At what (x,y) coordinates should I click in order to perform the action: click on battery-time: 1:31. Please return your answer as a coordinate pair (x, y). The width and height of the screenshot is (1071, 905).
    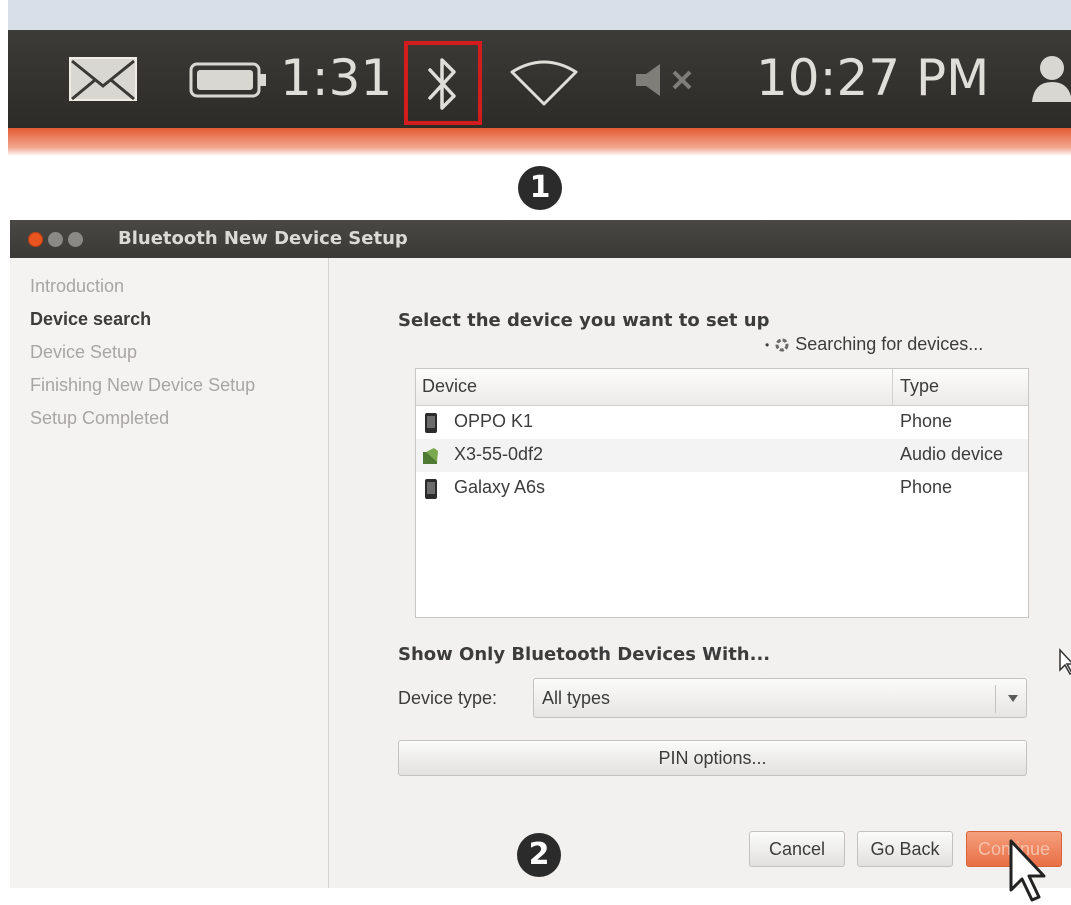
    Looking at the image, I should click on (336, 78).